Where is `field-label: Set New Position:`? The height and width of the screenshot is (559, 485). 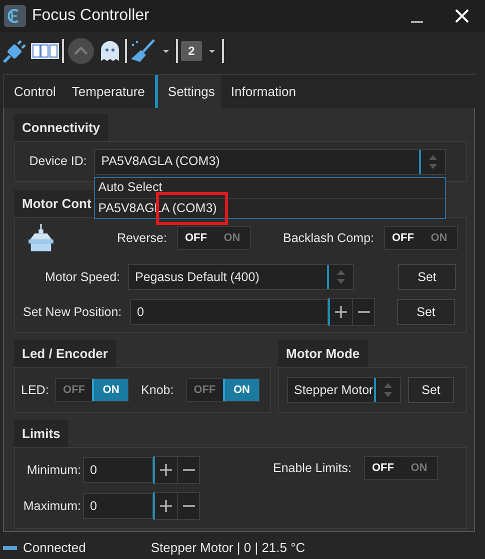 field-label: Set New Position: is located at coordinates (73, 312).